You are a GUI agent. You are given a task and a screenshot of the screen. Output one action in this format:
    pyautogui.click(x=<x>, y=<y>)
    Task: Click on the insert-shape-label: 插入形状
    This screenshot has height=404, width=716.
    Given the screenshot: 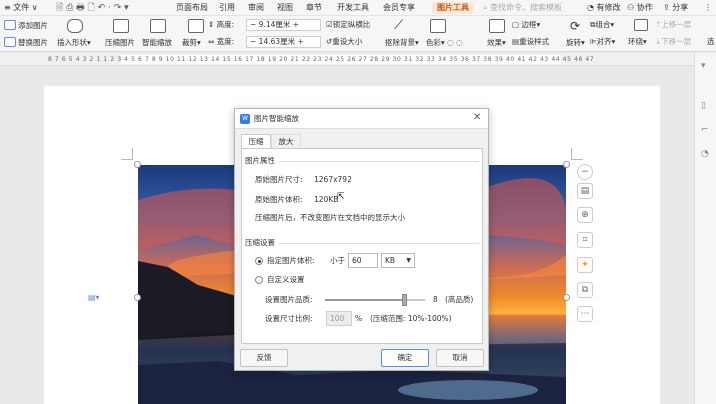 What is the action you would take?
    pyautogui.click(x=72, y=42)
    